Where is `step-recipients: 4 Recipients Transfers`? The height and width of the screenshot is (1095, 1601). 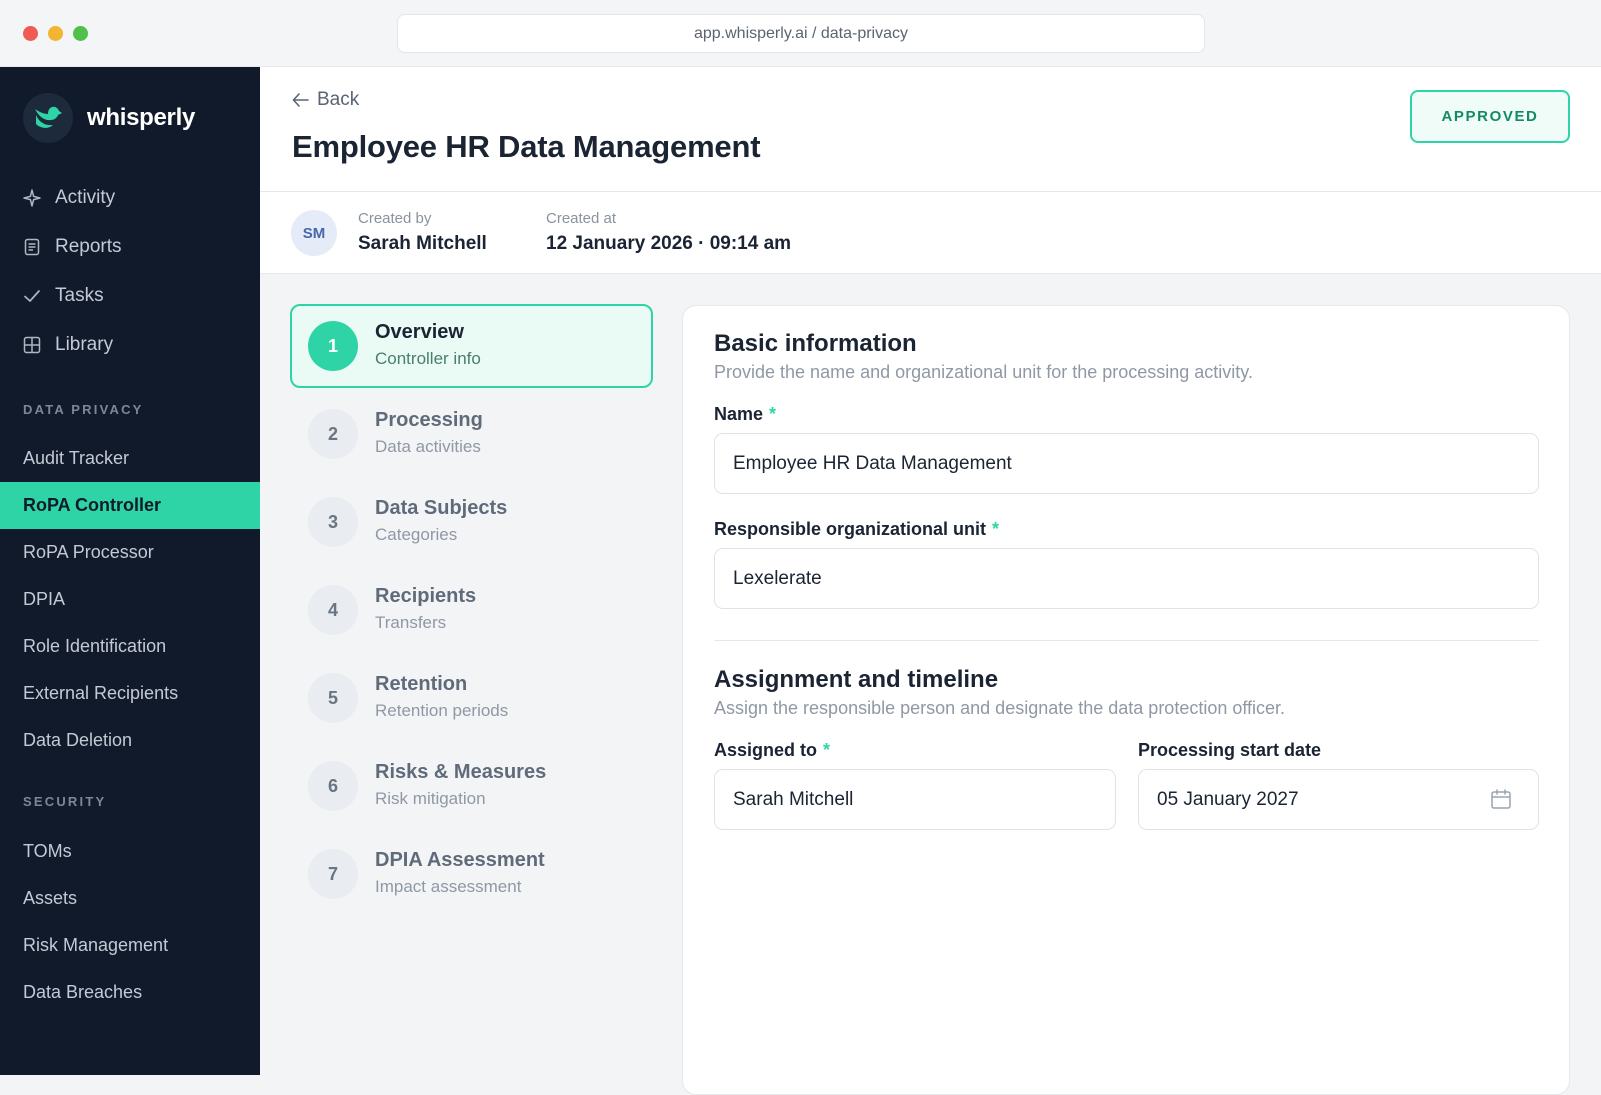 step-recipients: 4 Recipients Transfers is located at coordinates (471, 610).